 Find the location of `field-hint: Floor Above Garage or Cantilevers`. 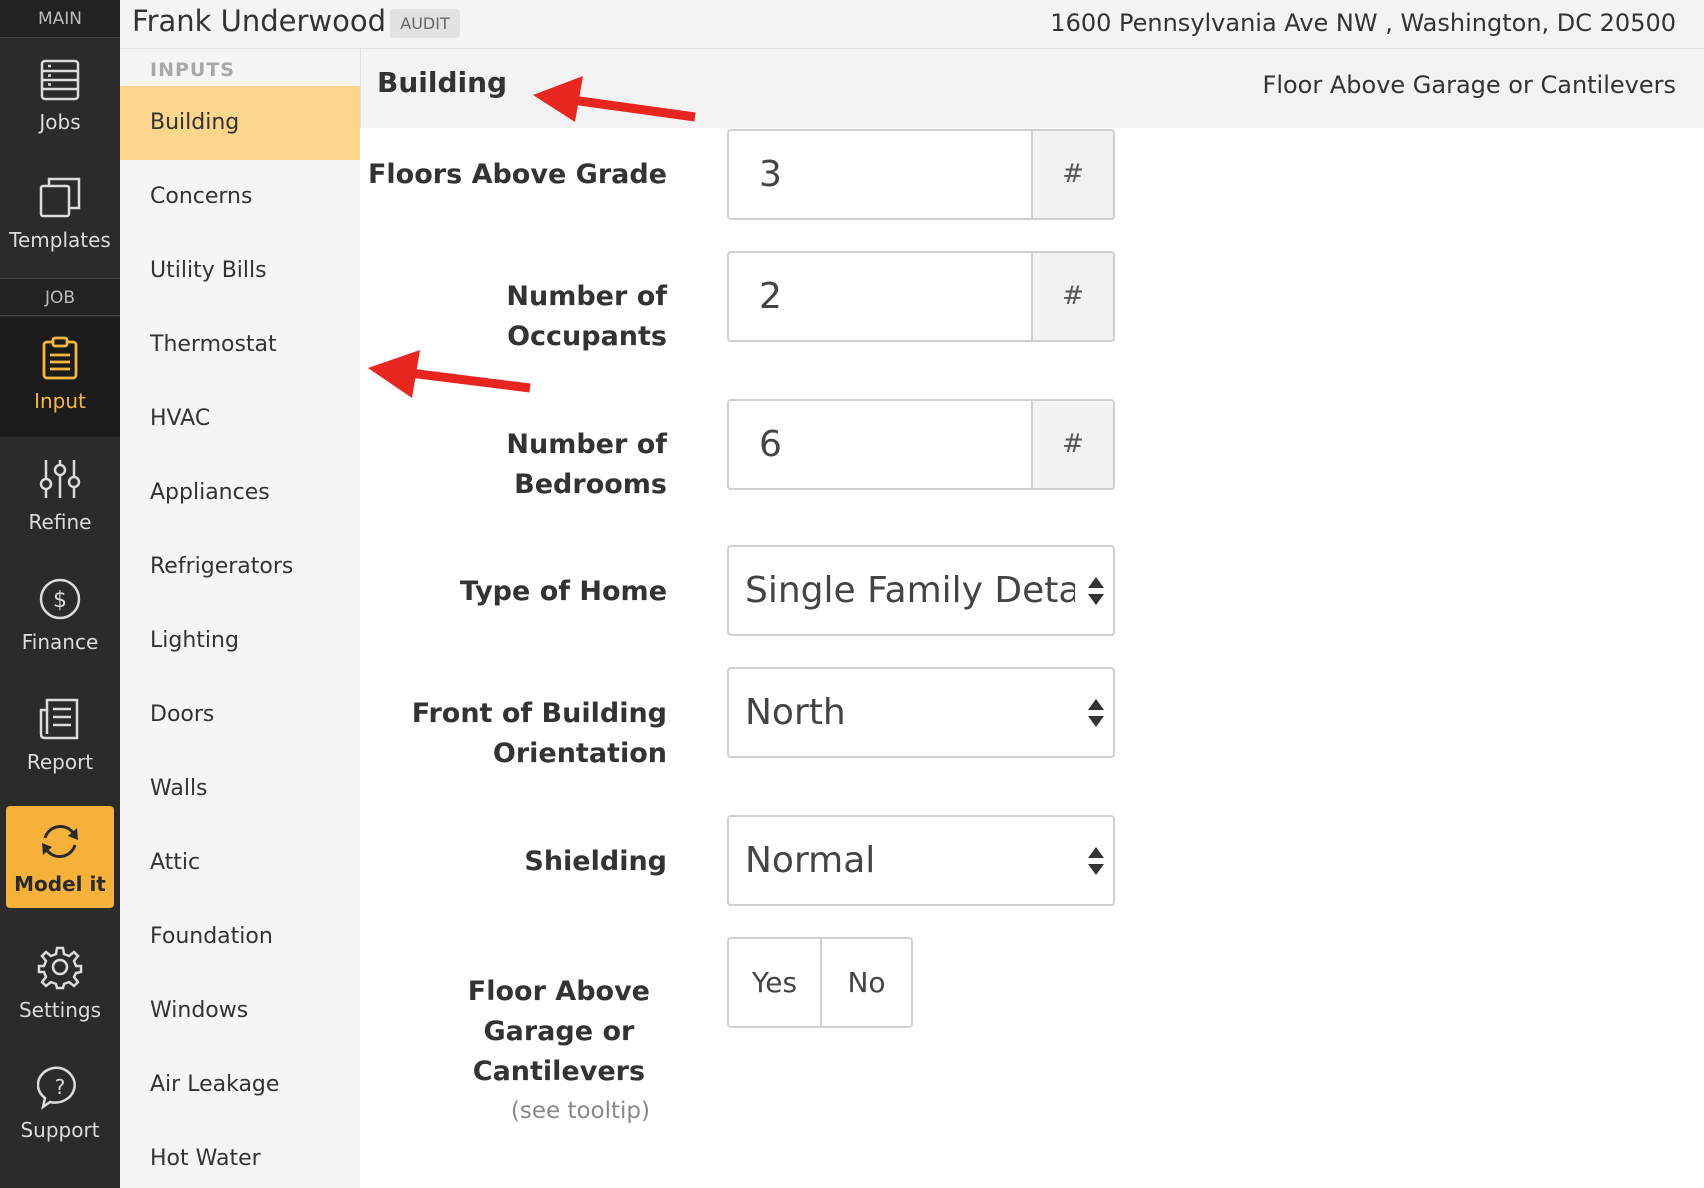

field-hint: Floor Above Garage or Cantilevers is located at coordinates (1469, 85).